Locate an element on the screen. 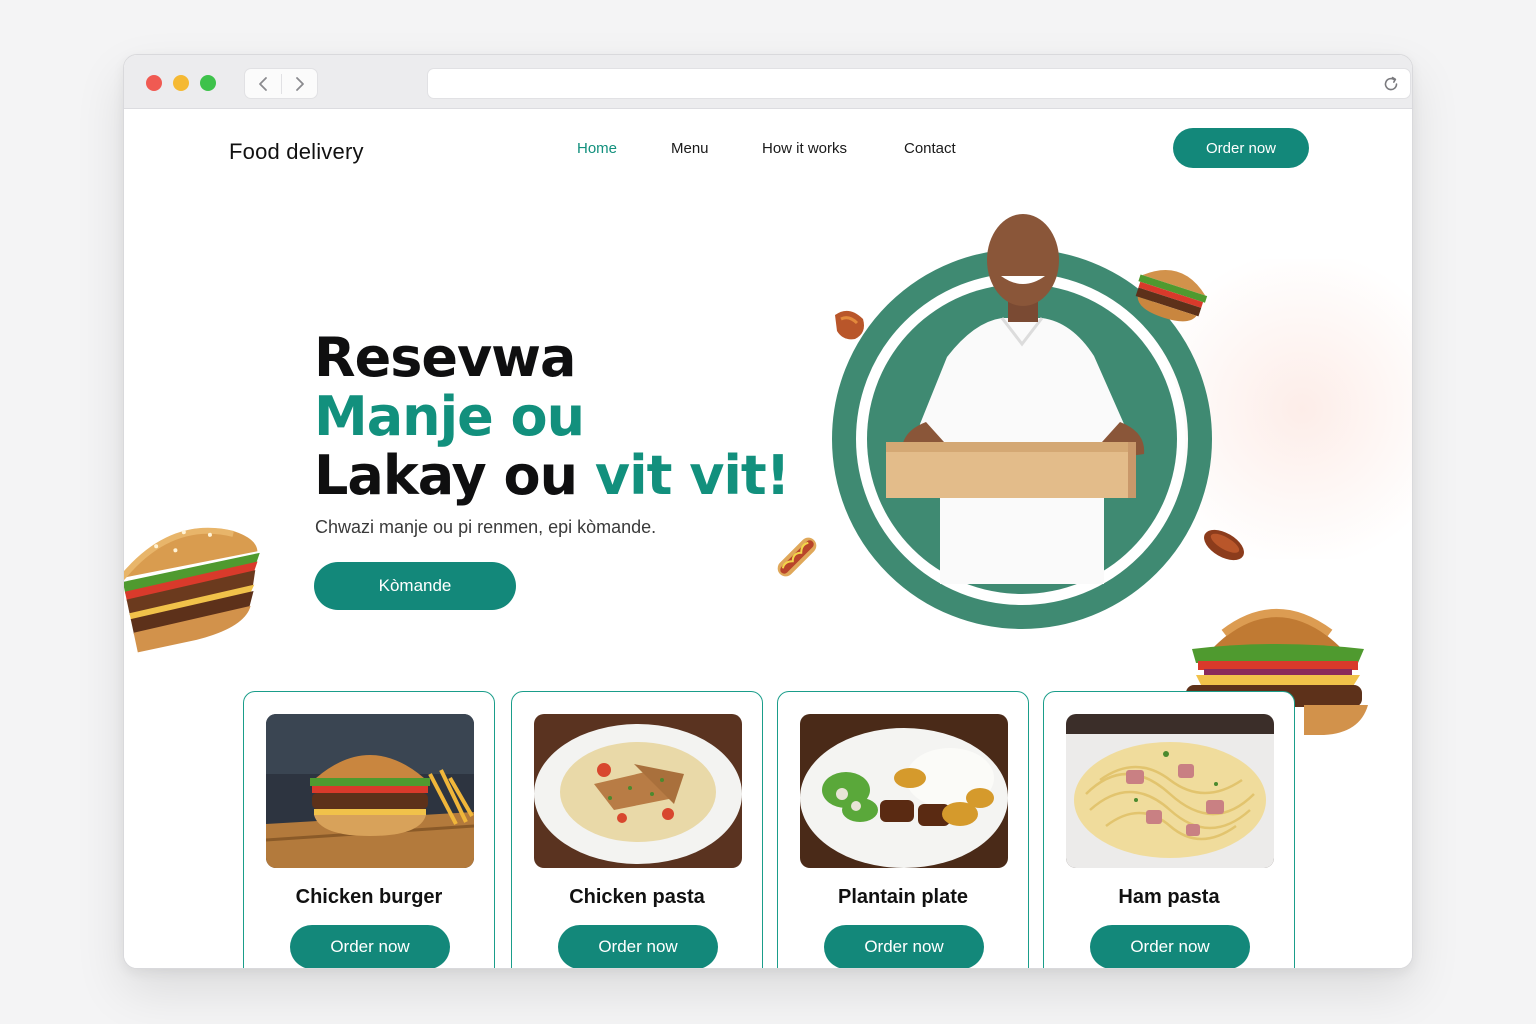 The width and height of the screenshot is (1536, 1024). plantain-plate-image is located at coordinates (904, 791).